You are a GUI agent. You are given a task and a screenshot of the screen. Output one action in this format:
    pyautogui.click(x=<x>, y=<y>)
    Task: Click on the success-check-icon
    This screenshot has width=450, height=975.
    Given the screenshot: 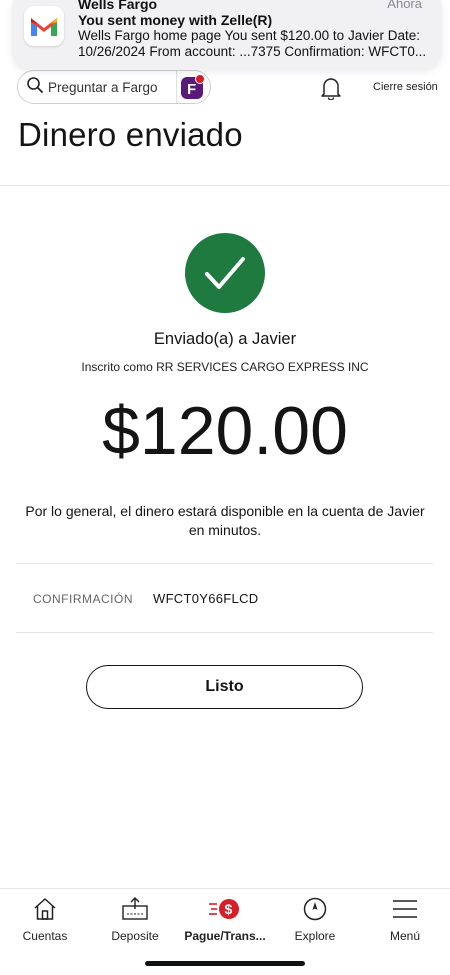 What is the action you would take?
    pyautogui.click(x=225, y=273)
    